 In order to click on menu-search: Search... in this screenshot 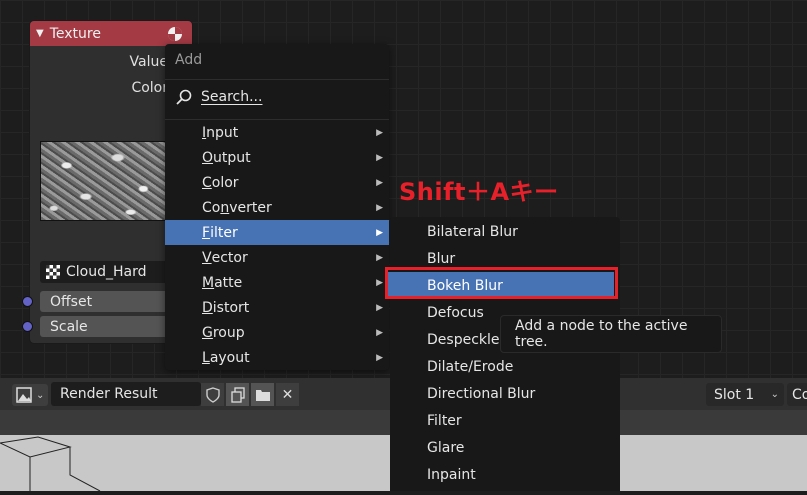, I will do `click(218, 97)`.